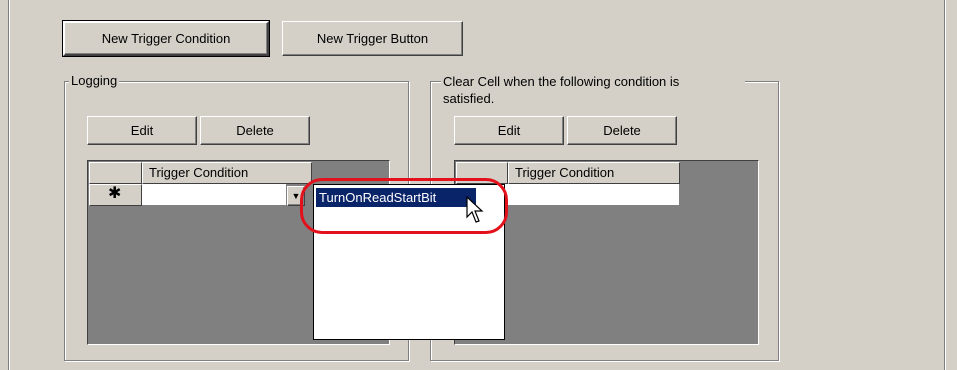 This screenshot has width=957, height=370. I want to click on logging-grid-corner-header, so click(115, 173).